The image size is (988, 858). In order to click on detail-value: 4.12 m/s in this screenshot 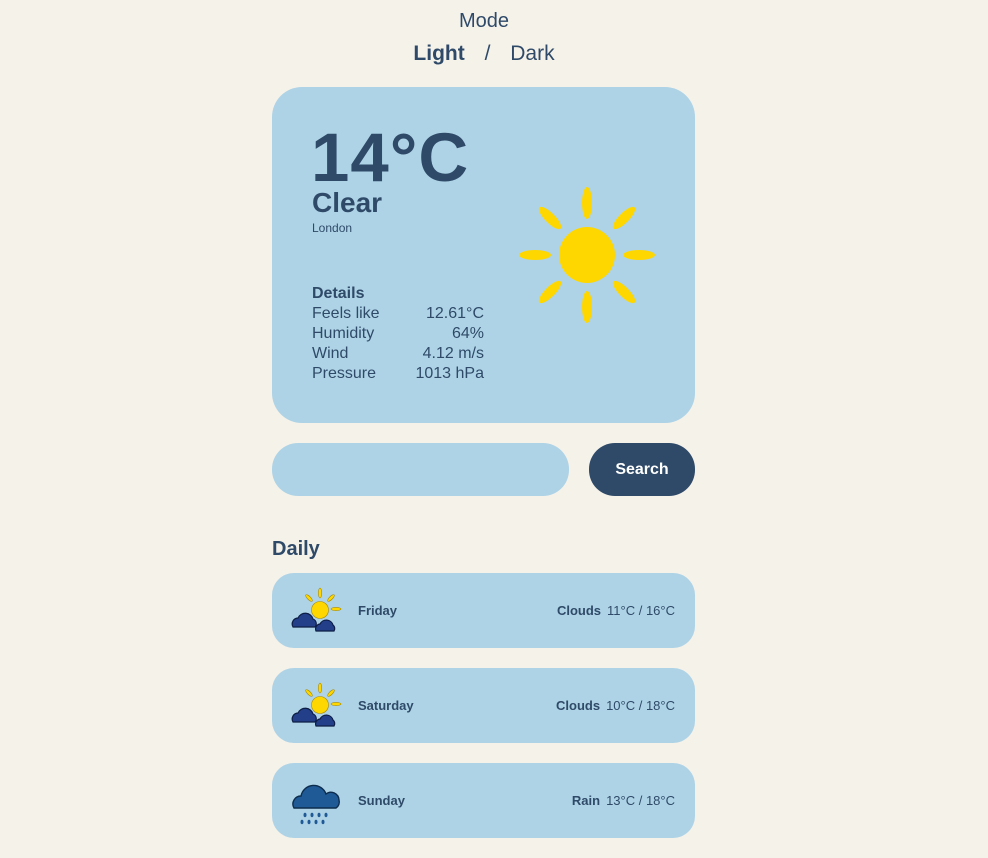, I will do `click(453, 353)`.